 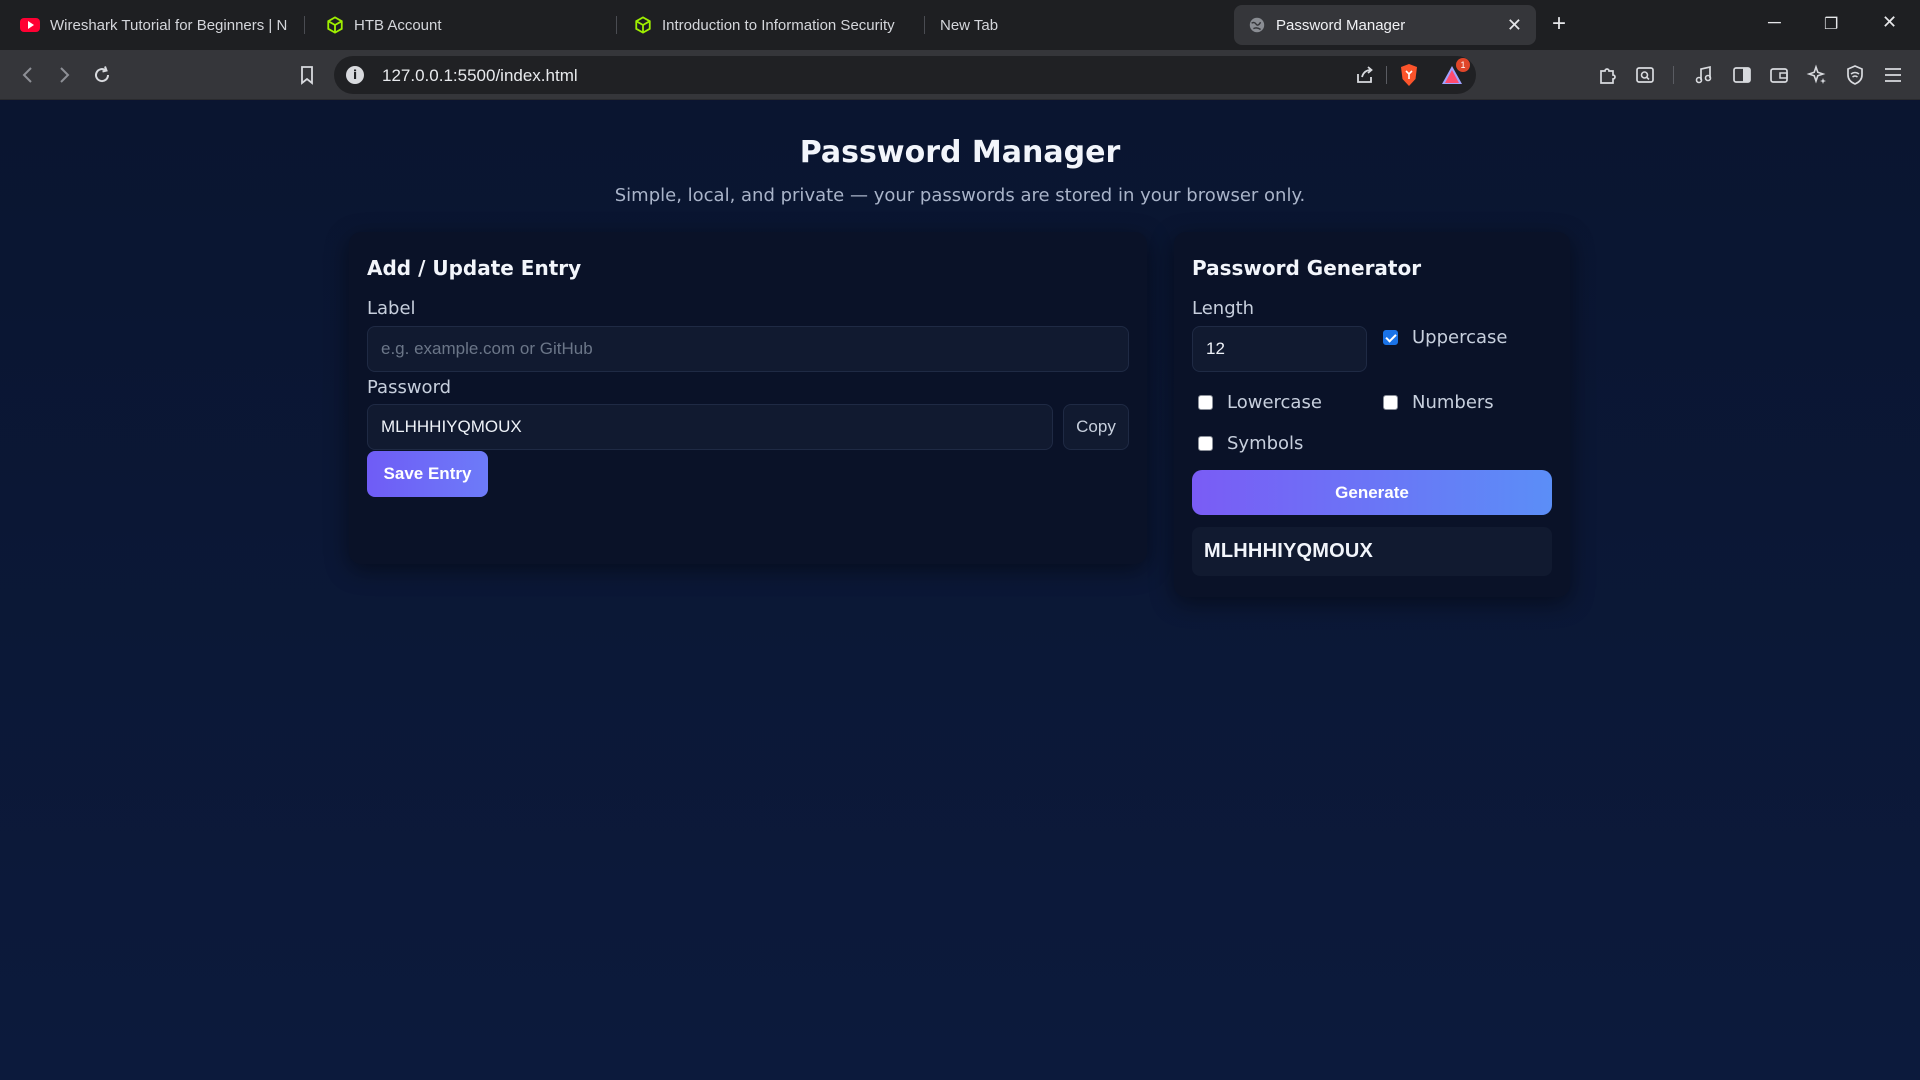 I want to click on numbers-label: Numbers, so click(x=1453, y=402).